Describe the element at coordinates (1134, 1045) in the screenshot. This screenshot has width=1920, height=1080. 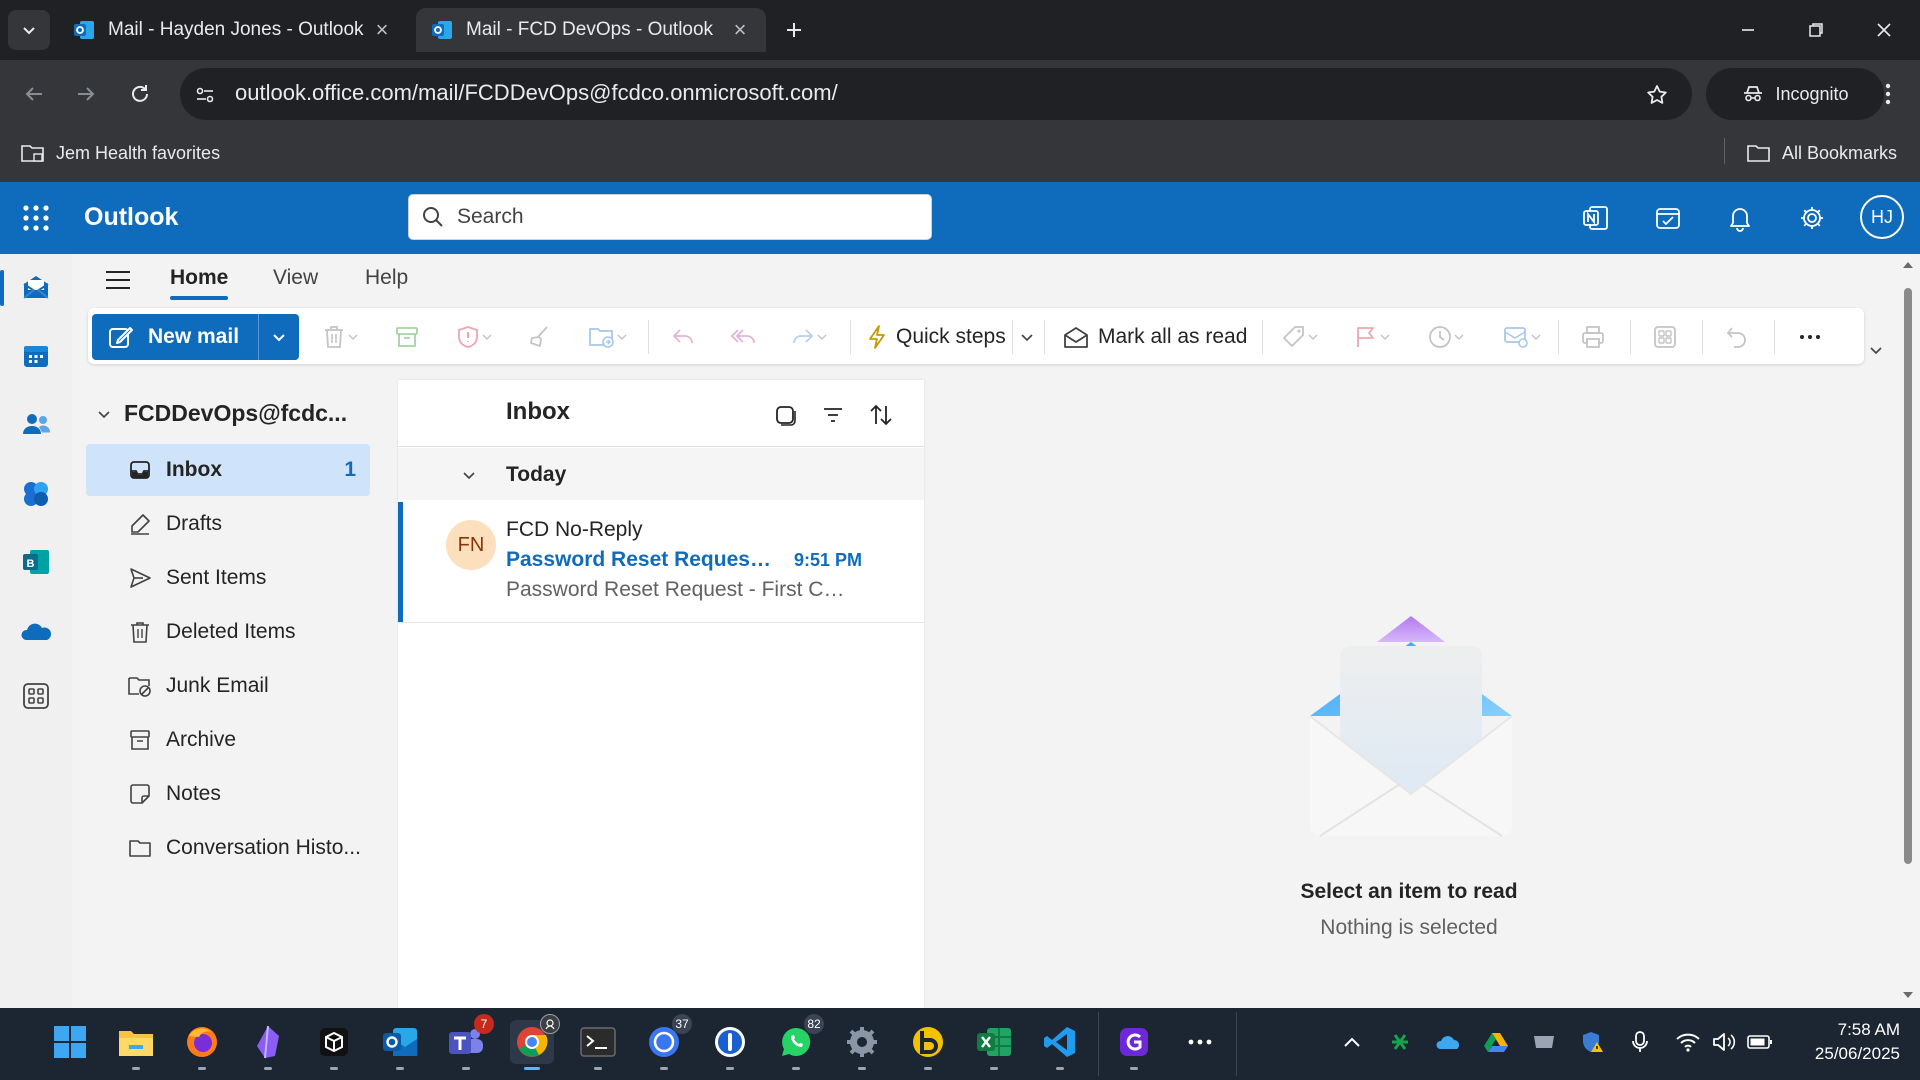
I see `taskbar-app-g` at that location.